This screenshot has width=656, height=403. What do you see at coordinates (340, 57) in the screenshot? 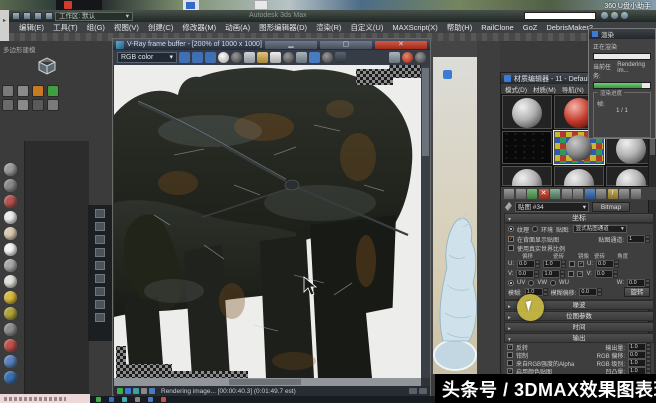
I see `stamp-icon` at bounding box center [340, 57].